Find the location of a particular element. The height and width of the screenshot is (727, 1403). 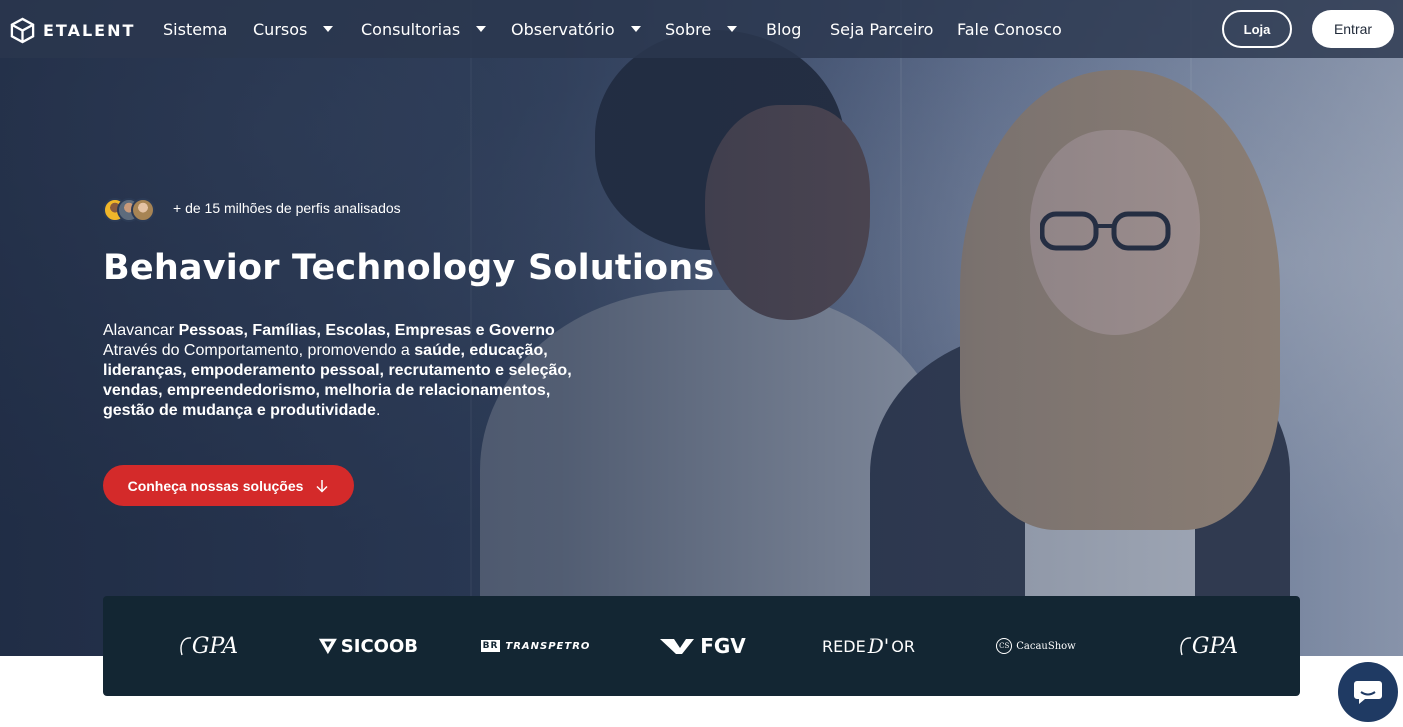

desc-text: Através do Comportamento, promovendo a is located at coordinates (259, 350).